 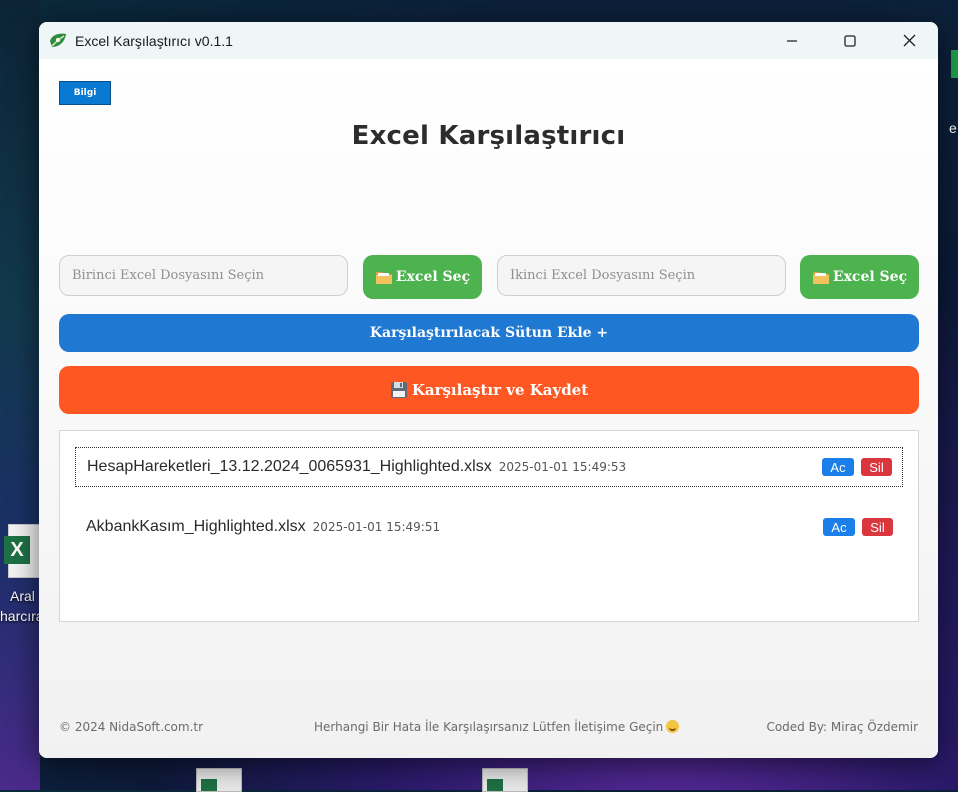 I want to click on smile-emoji-icon, so click(x=673, y=726).